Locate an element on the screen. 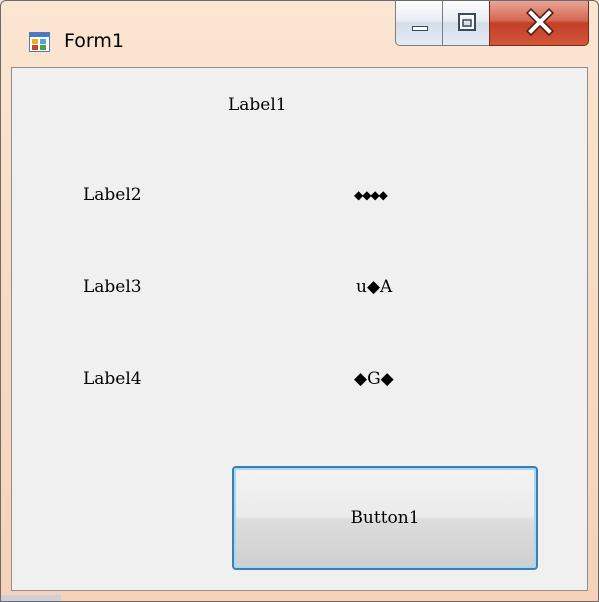 The height and width of the screenshot is (602, 599). close-icon is located at coordinates (540, 22).